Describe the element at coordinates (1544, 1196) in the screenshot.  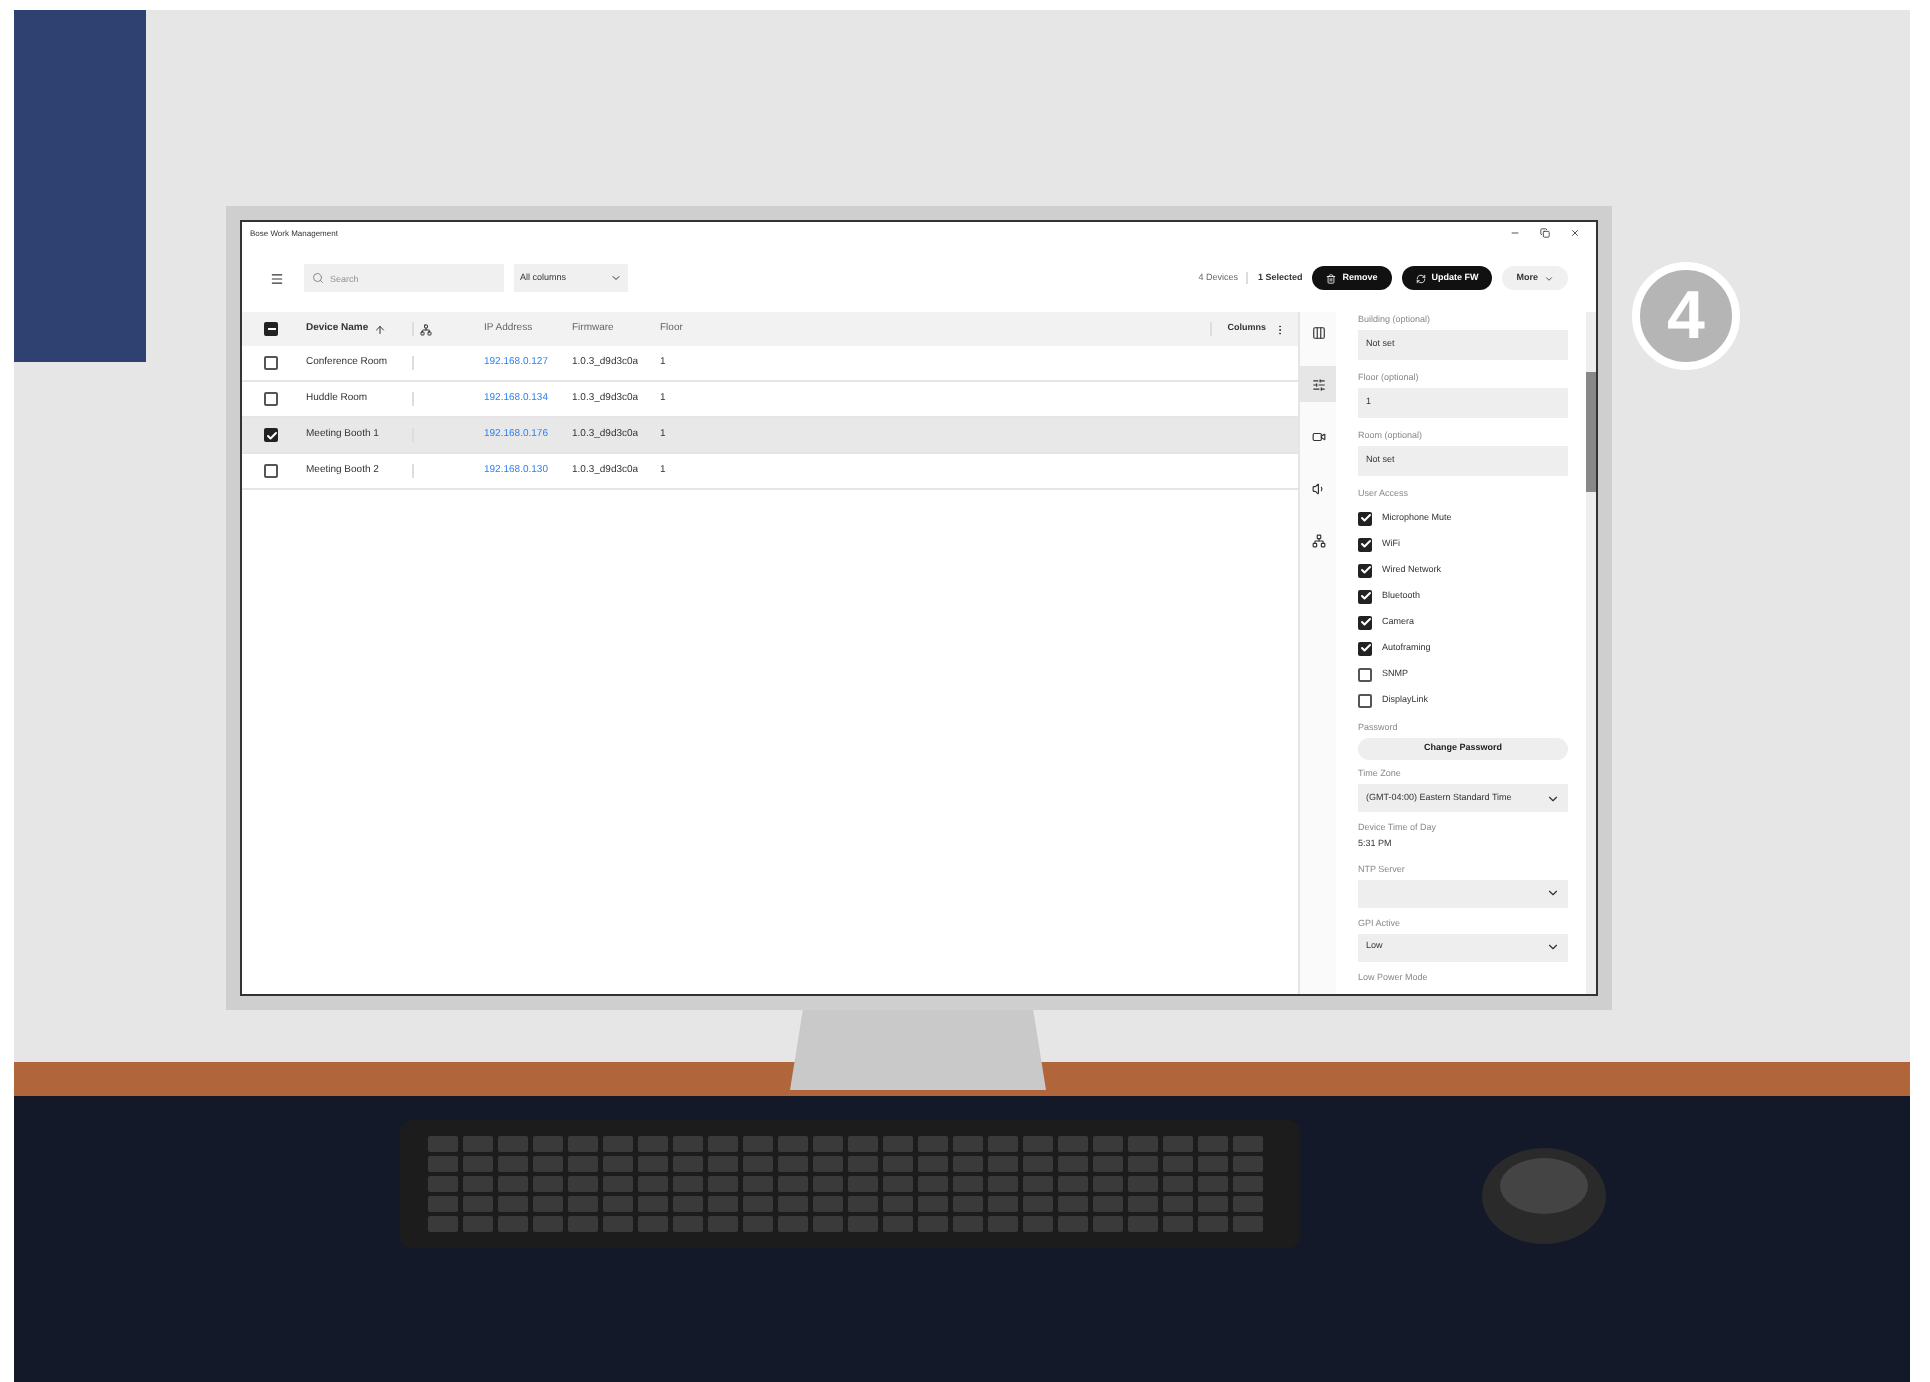
I see `mouse-drawing` at that location.